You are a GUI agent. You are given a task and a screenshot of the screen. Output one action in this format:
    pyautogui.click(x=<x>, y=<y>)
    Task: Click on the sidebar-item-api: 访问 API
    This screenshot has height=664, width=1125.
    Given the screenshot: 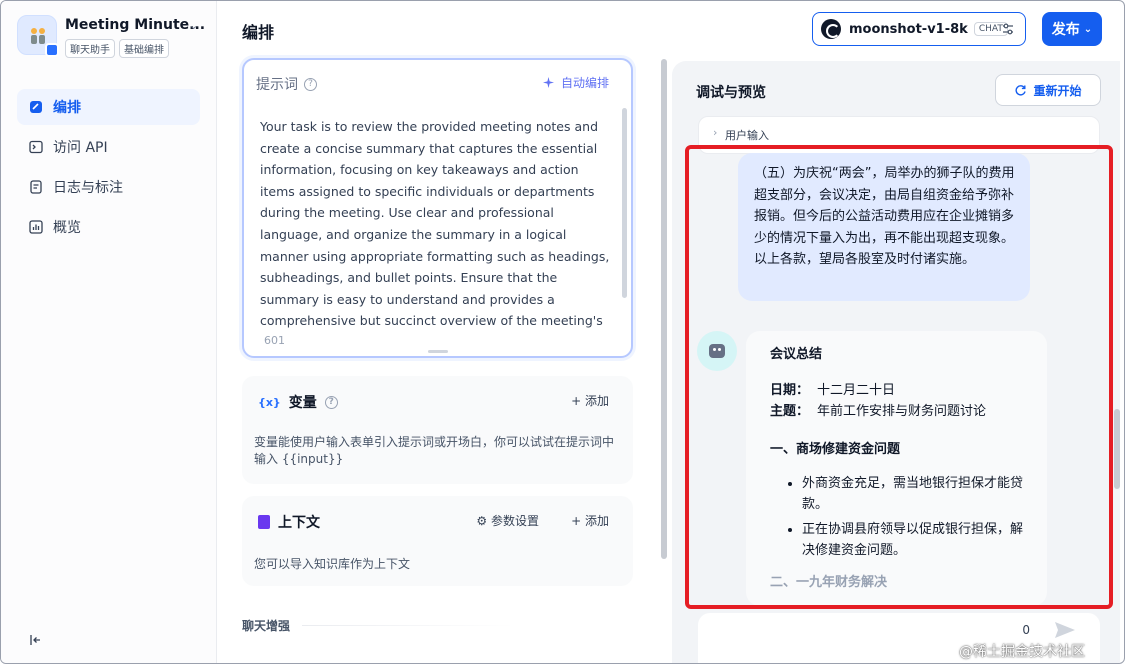 What is the action you would take?
    pyautogui.click(x=108, y=147)
    